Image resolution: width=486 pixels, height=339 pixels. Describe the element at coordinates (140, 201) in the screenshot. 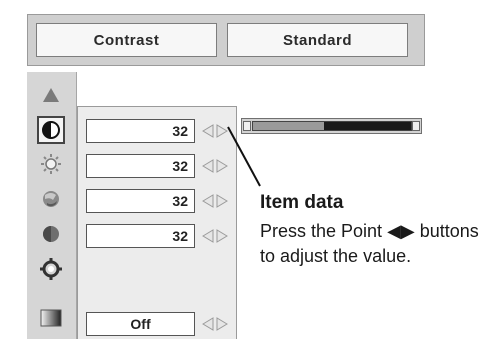

I see `color-value: 32` at that location.